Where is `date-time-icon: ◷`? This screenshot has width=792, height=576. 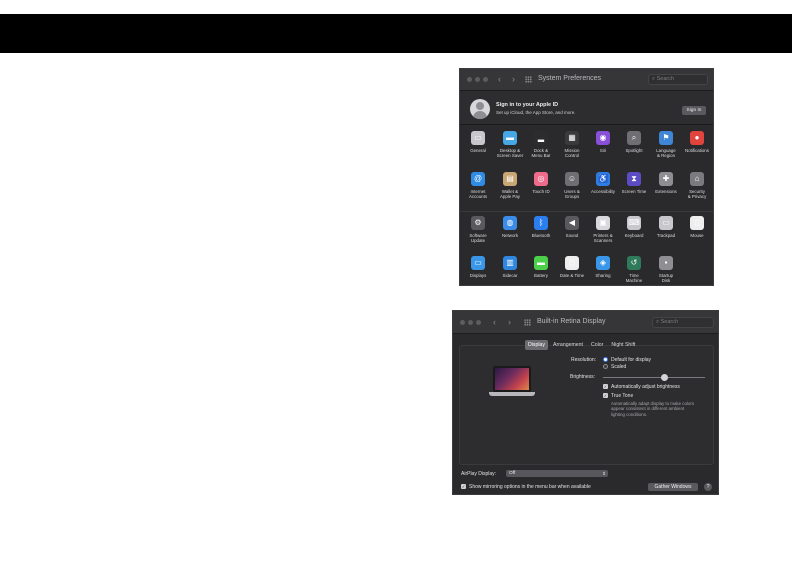 date-time-icon: ◷ is located at coordinates (572, 263).